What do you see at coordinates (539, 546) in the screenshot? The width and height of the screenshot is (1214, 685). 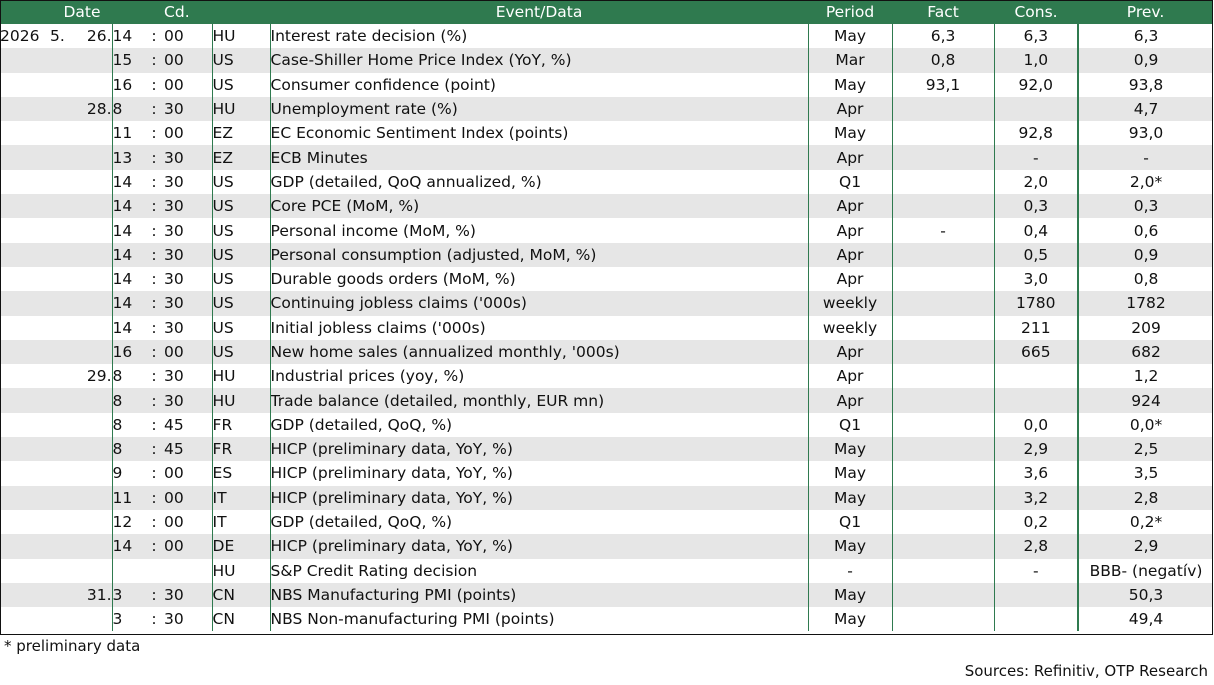 I see `cell-event: HICP (preliminary data, YoY, %)` at bounding box center [539, 546].